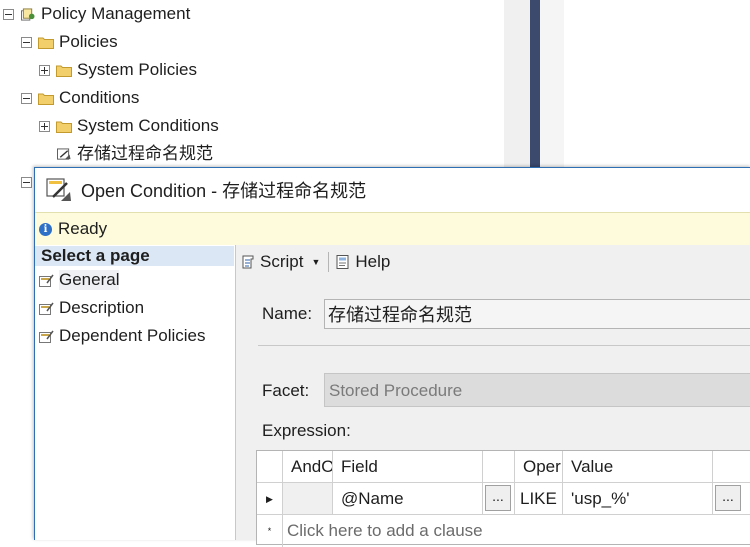 This screenshot has width=750, height=547. What do you see at coordinates (248, 262) in the screenshot?
I see `script-icon` at bounding box center [248, 262].